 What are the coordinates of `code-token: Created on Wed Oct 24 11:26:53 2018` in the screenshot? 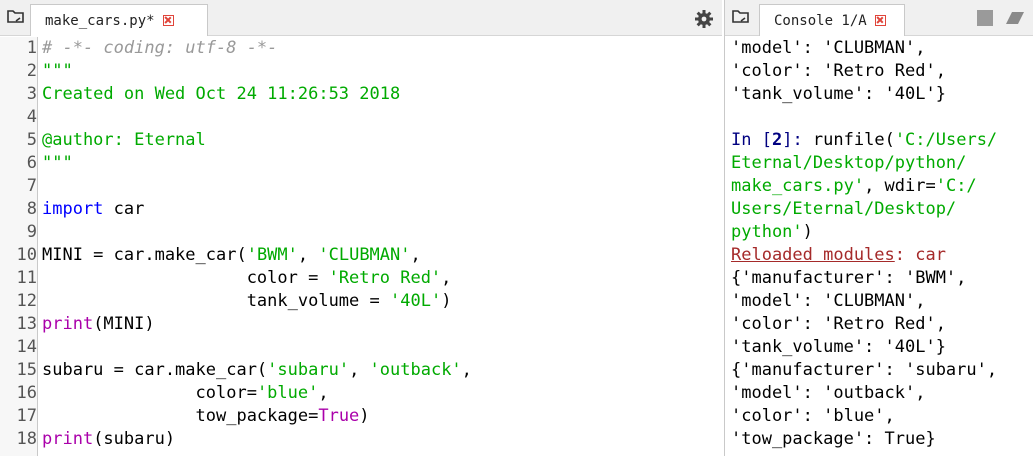 It's located at (221, 94).